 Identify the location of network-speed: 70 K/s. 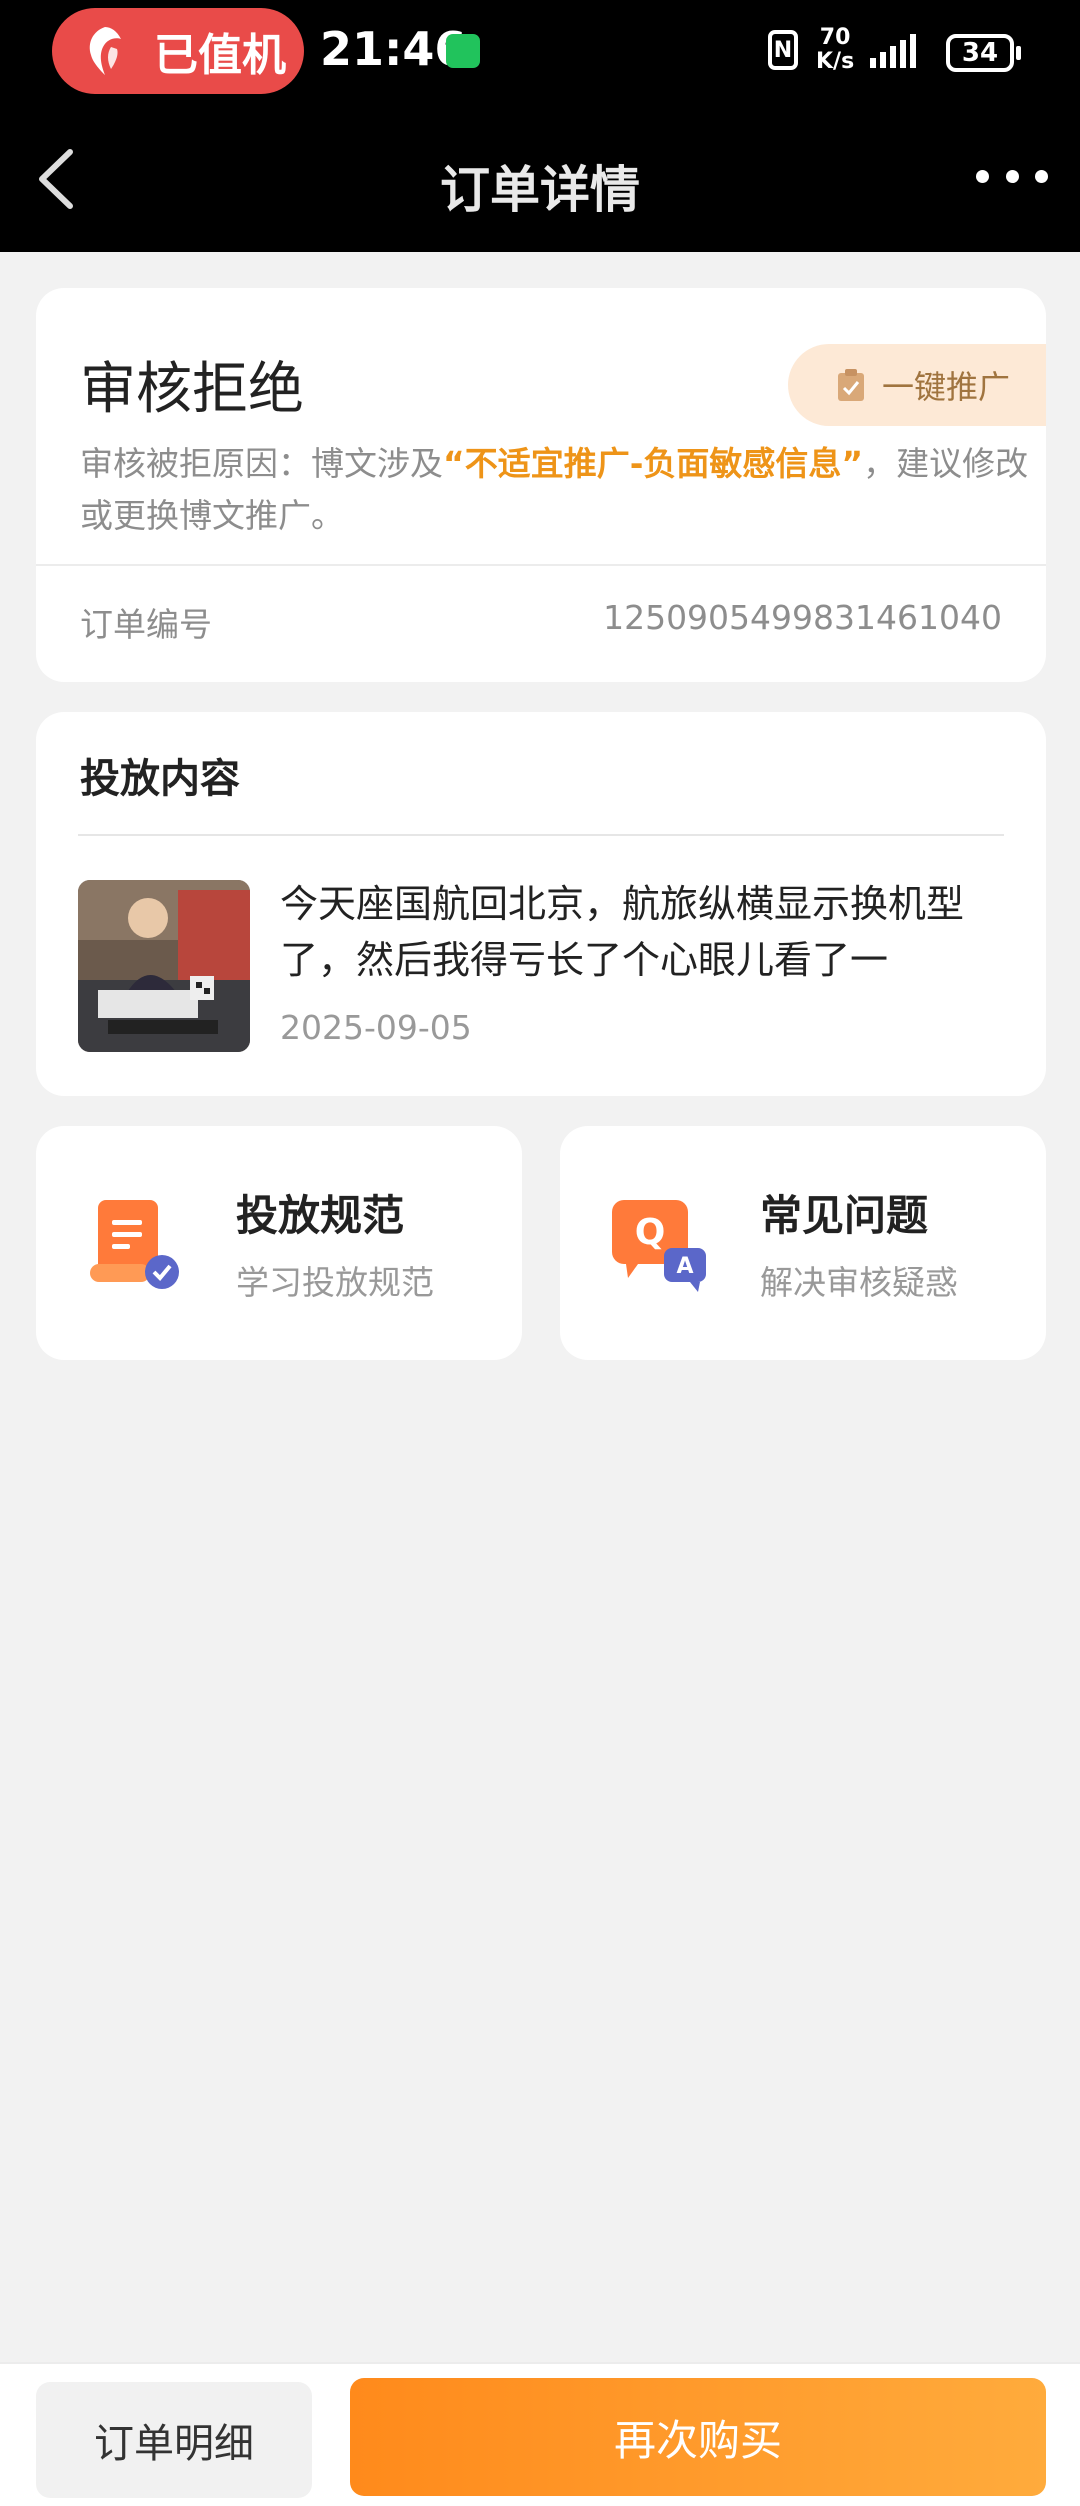
(835, 50).